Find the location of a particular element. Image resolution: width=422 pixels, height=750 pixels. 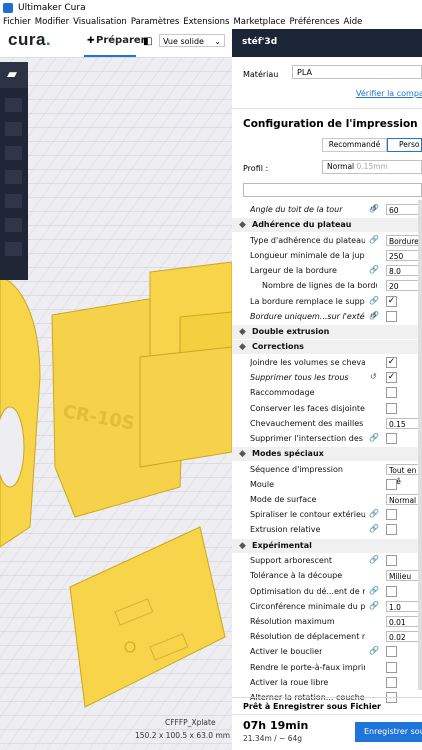

setting-label: Optimisation du dé...ent de remplissage is located at coordinates (307, 591).